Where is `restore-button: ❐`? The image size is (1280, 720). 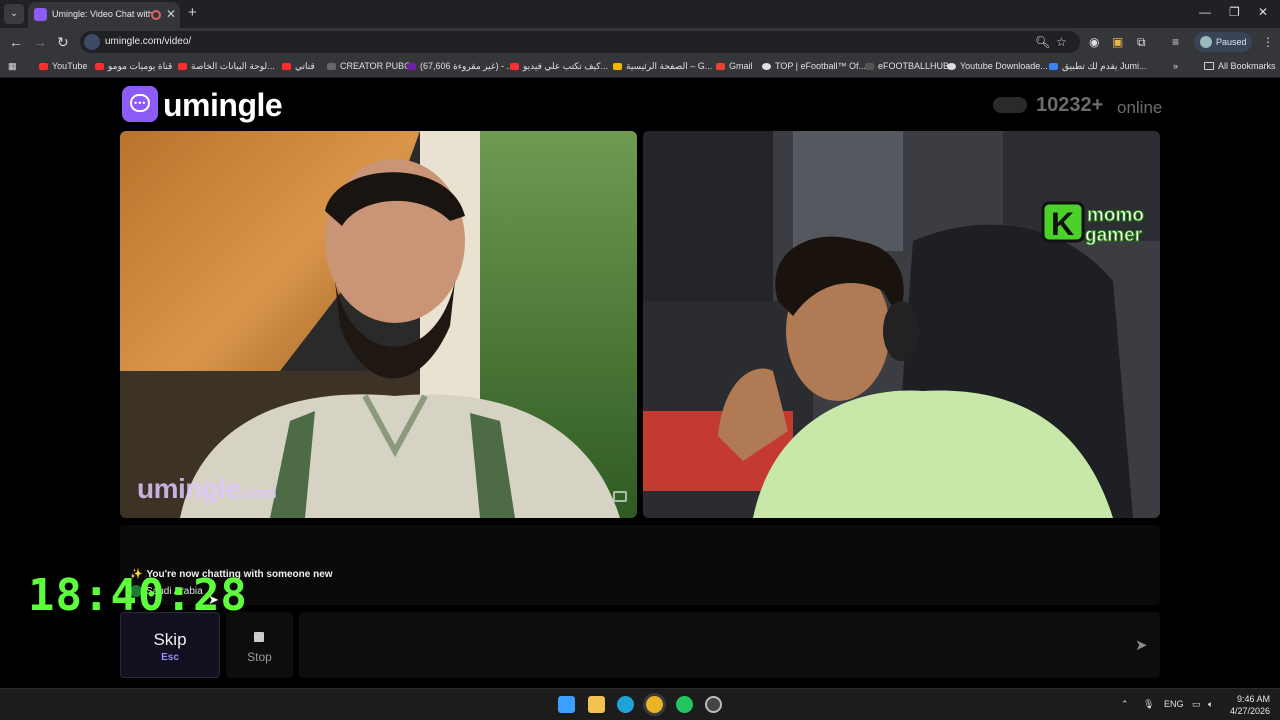
restore-button: ❐ is located at coordinates (1234, 12).